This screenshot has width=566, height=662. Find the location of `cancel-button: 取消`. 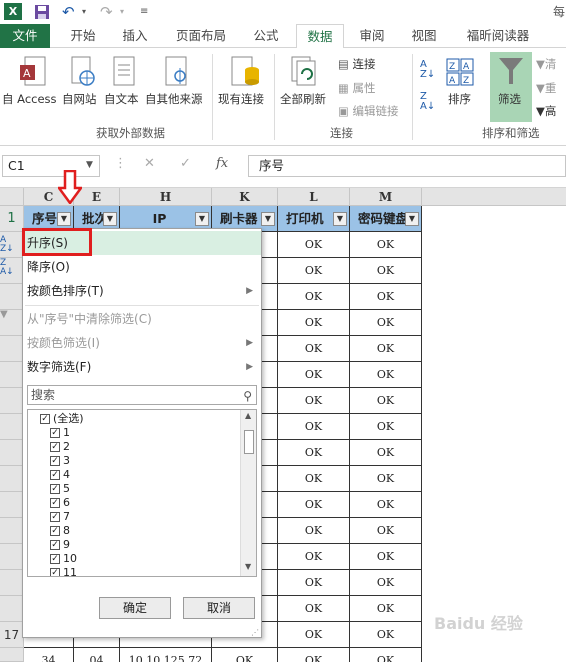

cancel-button: 取消 is located at coordinates (219, 608).